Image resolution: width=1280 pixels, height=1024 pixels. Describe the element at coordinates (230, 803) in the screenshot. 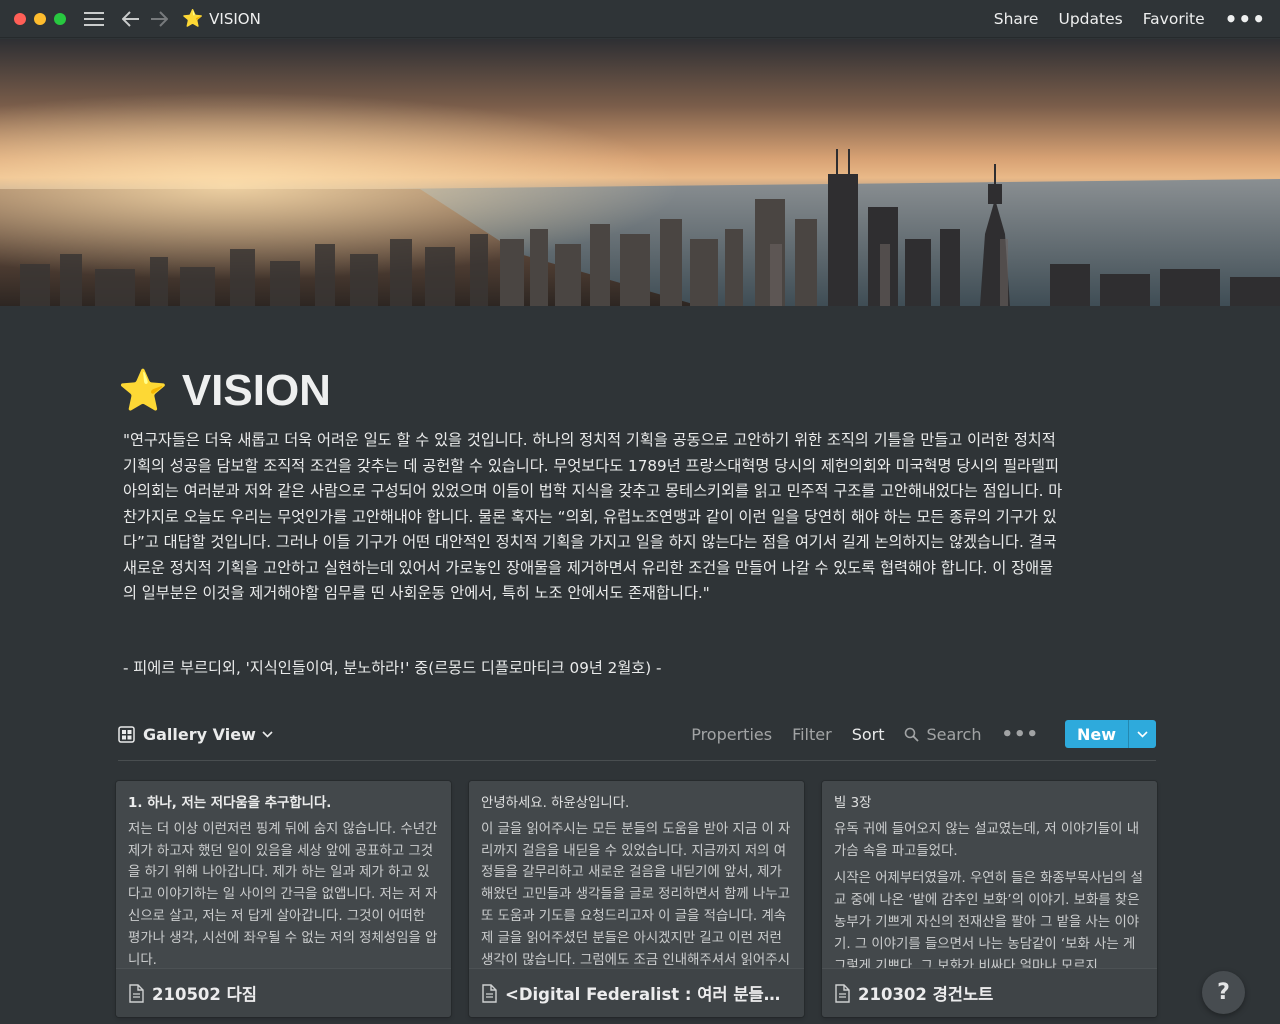

I see `card-preview-heading: 1. 하나, 저는 저다움을 추구합니다.` at that location.